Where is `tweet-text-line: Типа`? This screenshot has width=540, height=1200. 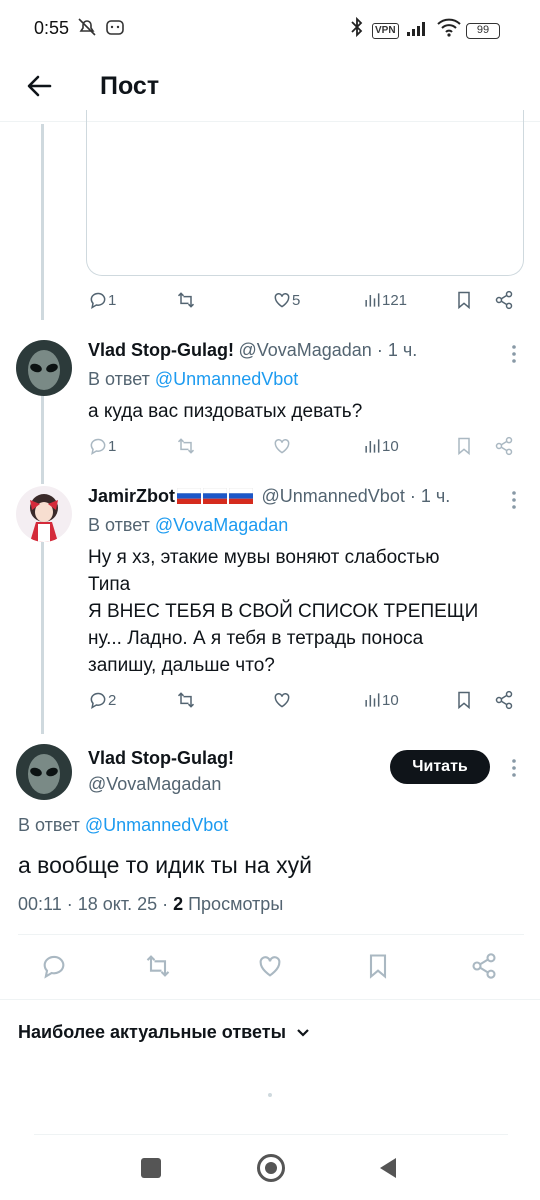 tweet-text-line: Типа is located at coordinates (109, 584).